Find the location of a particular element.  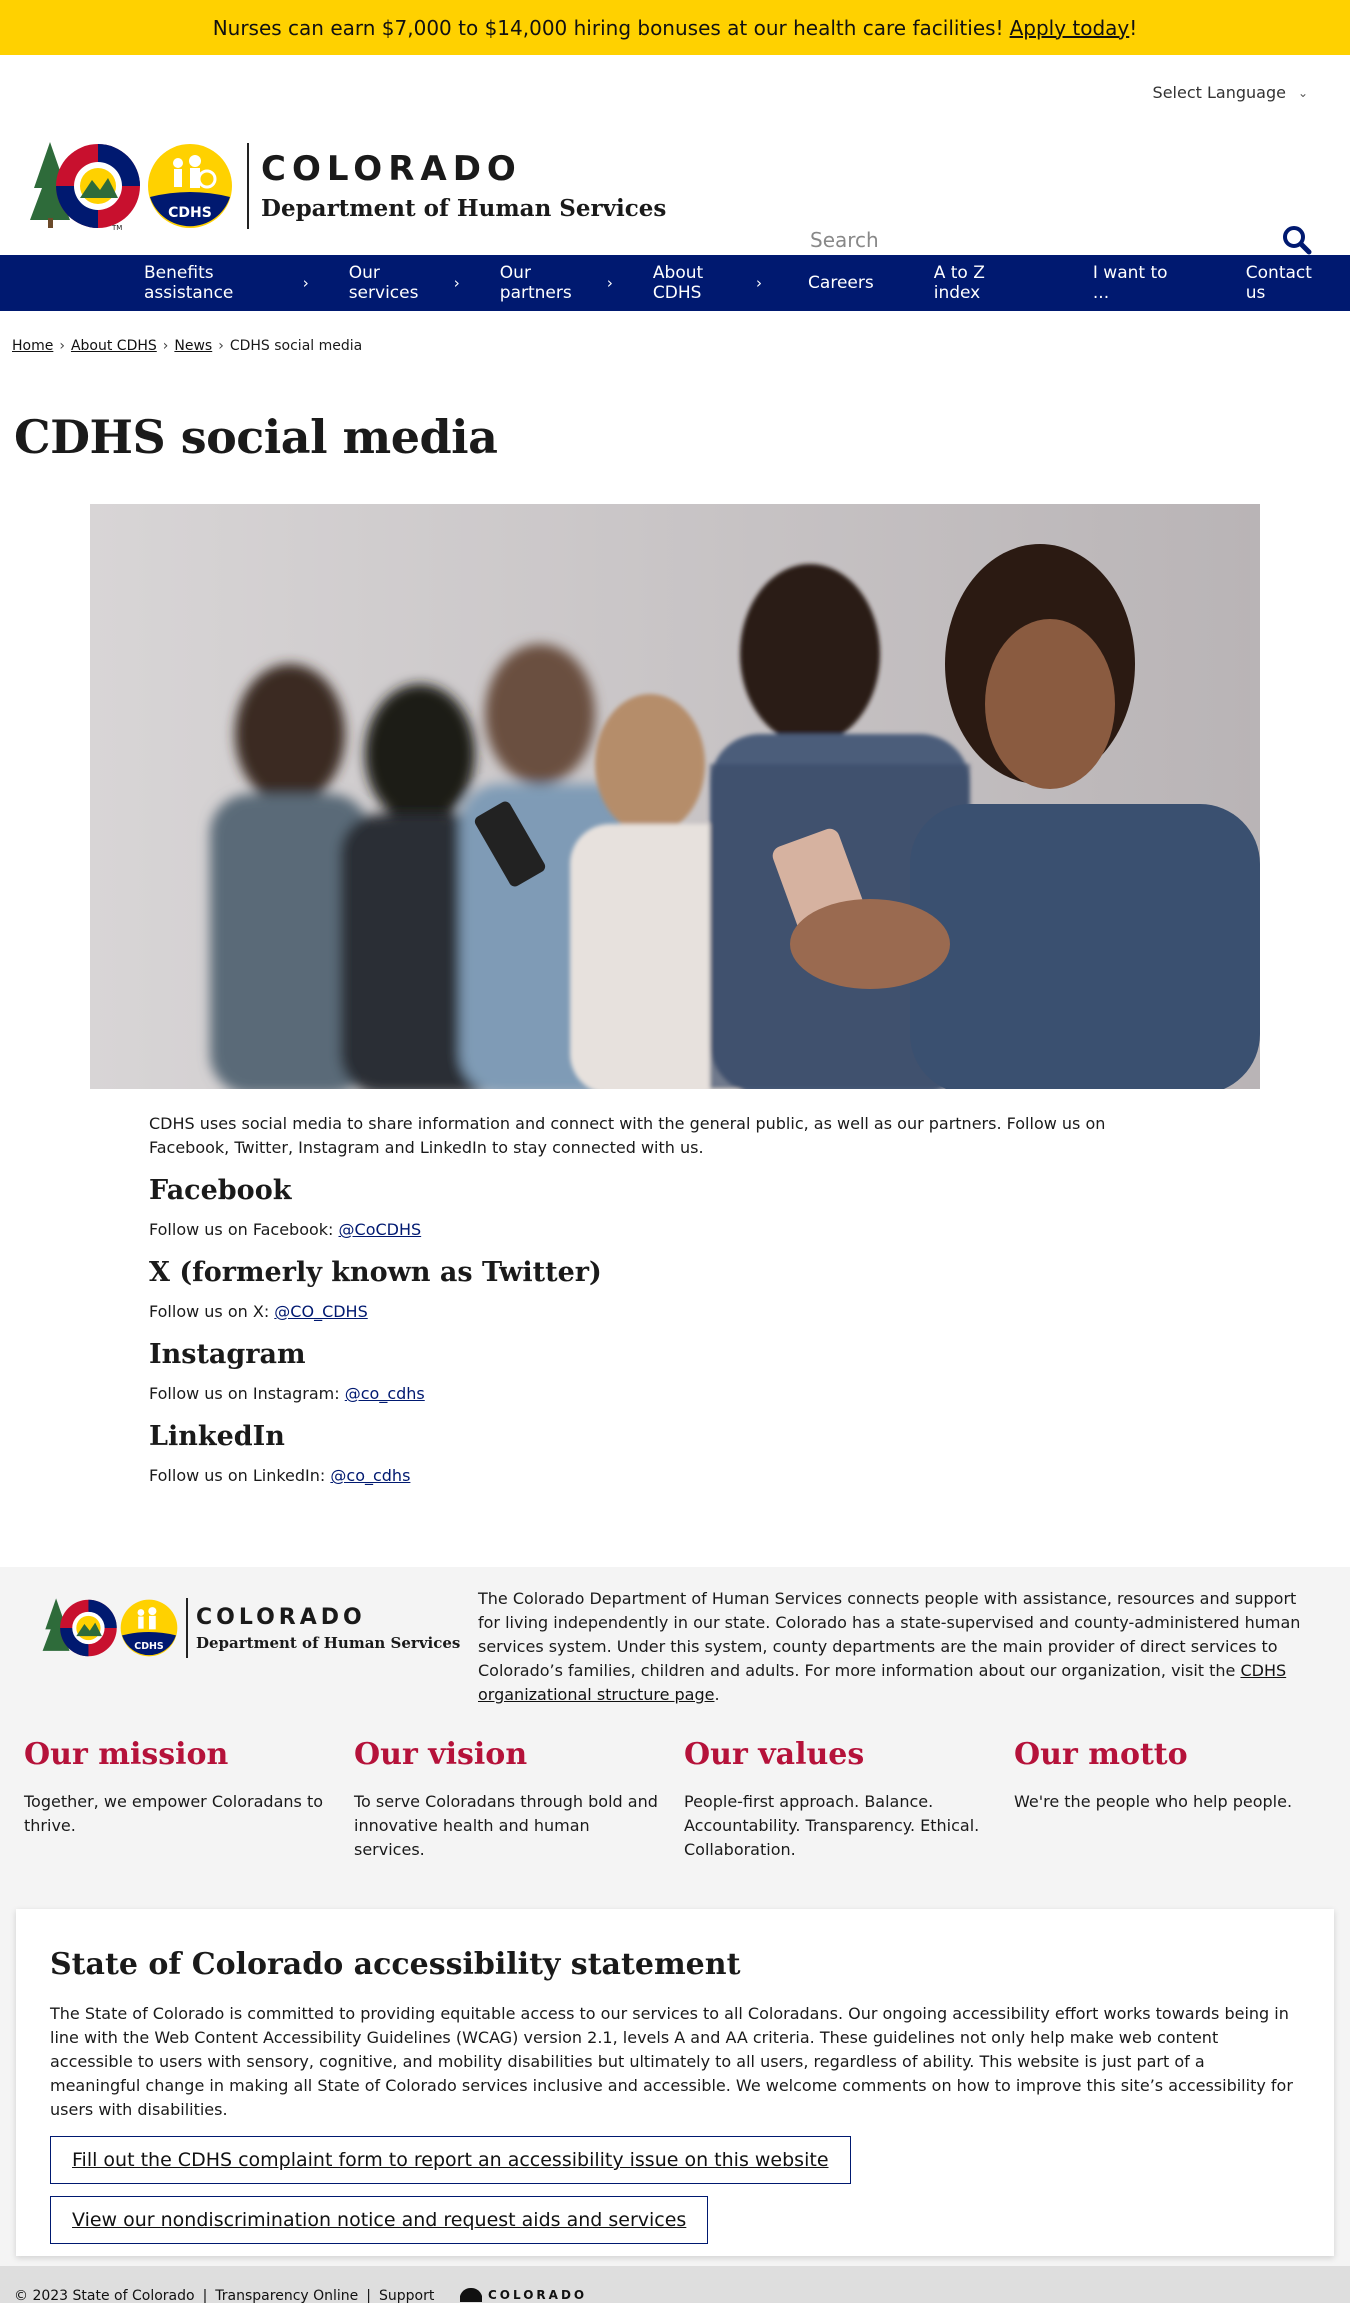

section-heading-x: X (formerly known as Twitter) is located at coordinates (375, 1272).